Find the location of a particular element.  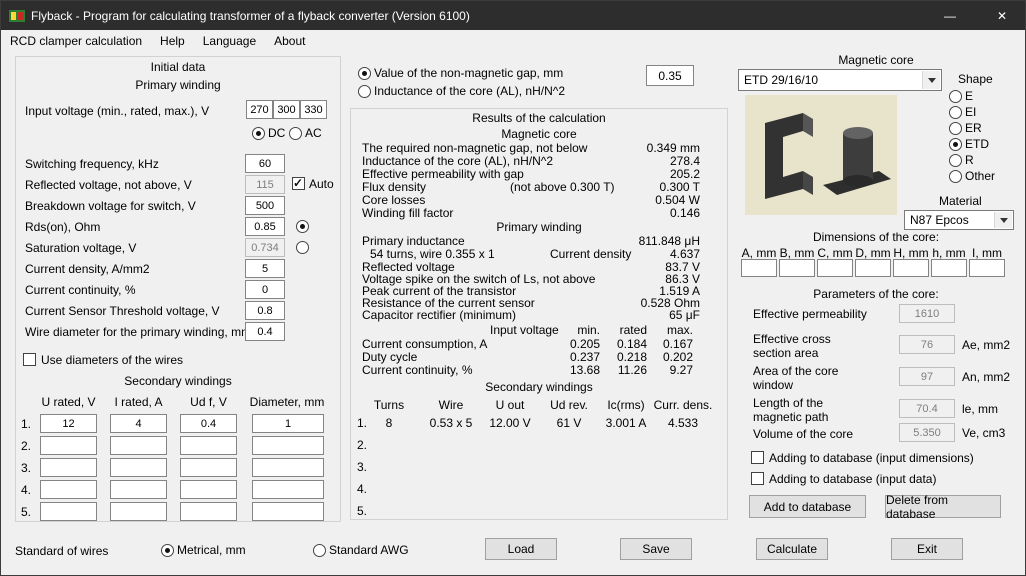

breakdown-voltage-input is located at coordinates (265, 205).